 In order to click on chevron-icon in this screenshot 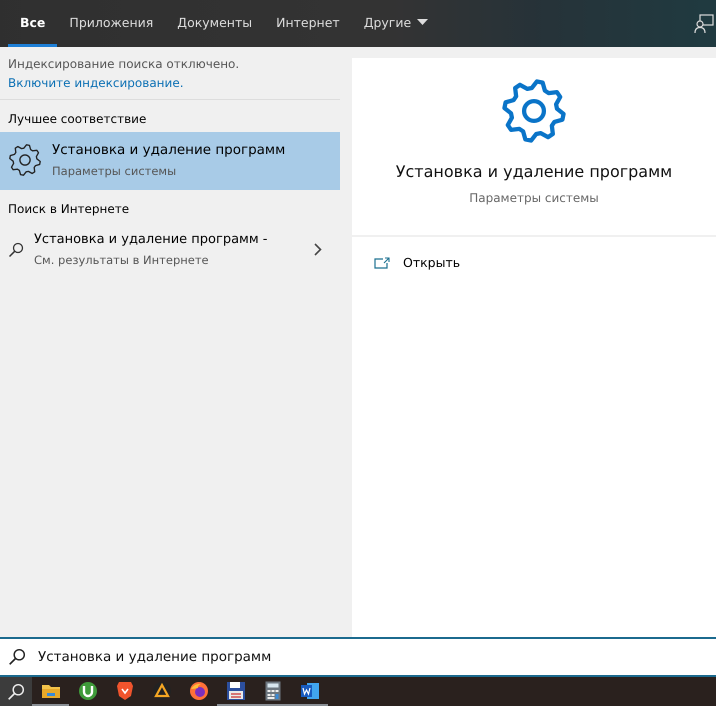, I will do `click(318, 249)`.